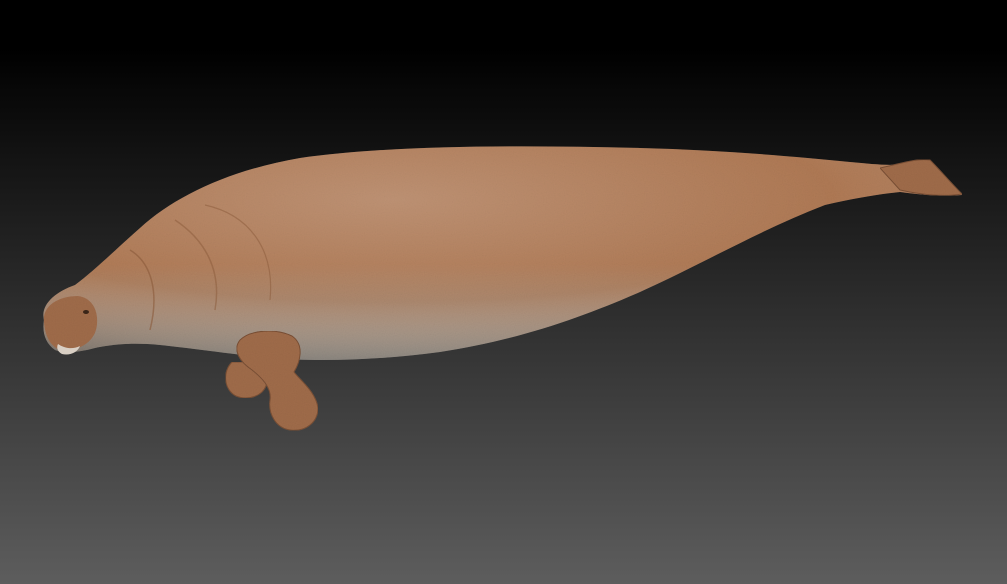  What do you see at coordinates (86, 312) in the screenshot?
I see `eye` at bounding box center [86, 312].